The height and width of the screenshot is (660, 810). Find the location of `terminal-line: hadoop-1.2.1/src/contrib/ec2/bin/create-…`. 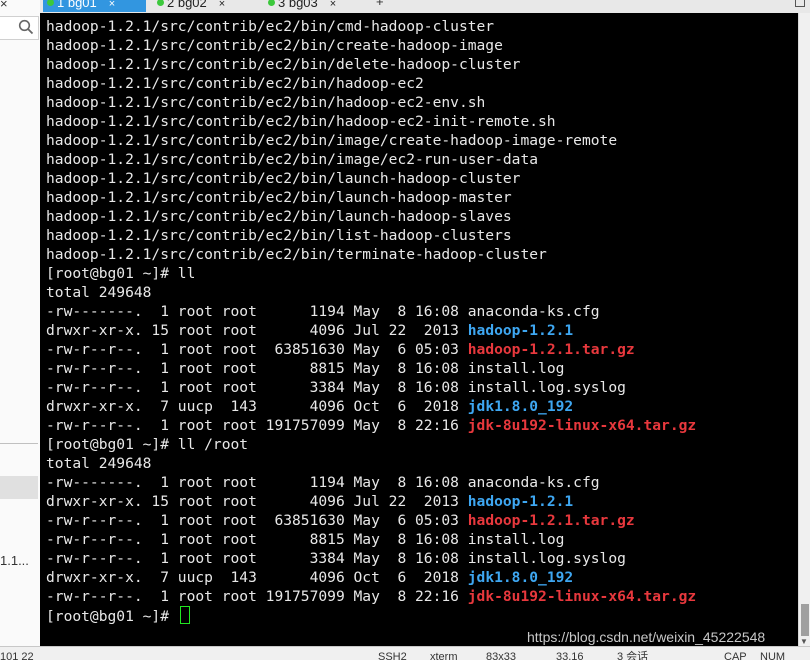

terminal-line: hadoop-1.2.1/src/contrib/ec2/bin/create-… is located at coordinates (371, 45).